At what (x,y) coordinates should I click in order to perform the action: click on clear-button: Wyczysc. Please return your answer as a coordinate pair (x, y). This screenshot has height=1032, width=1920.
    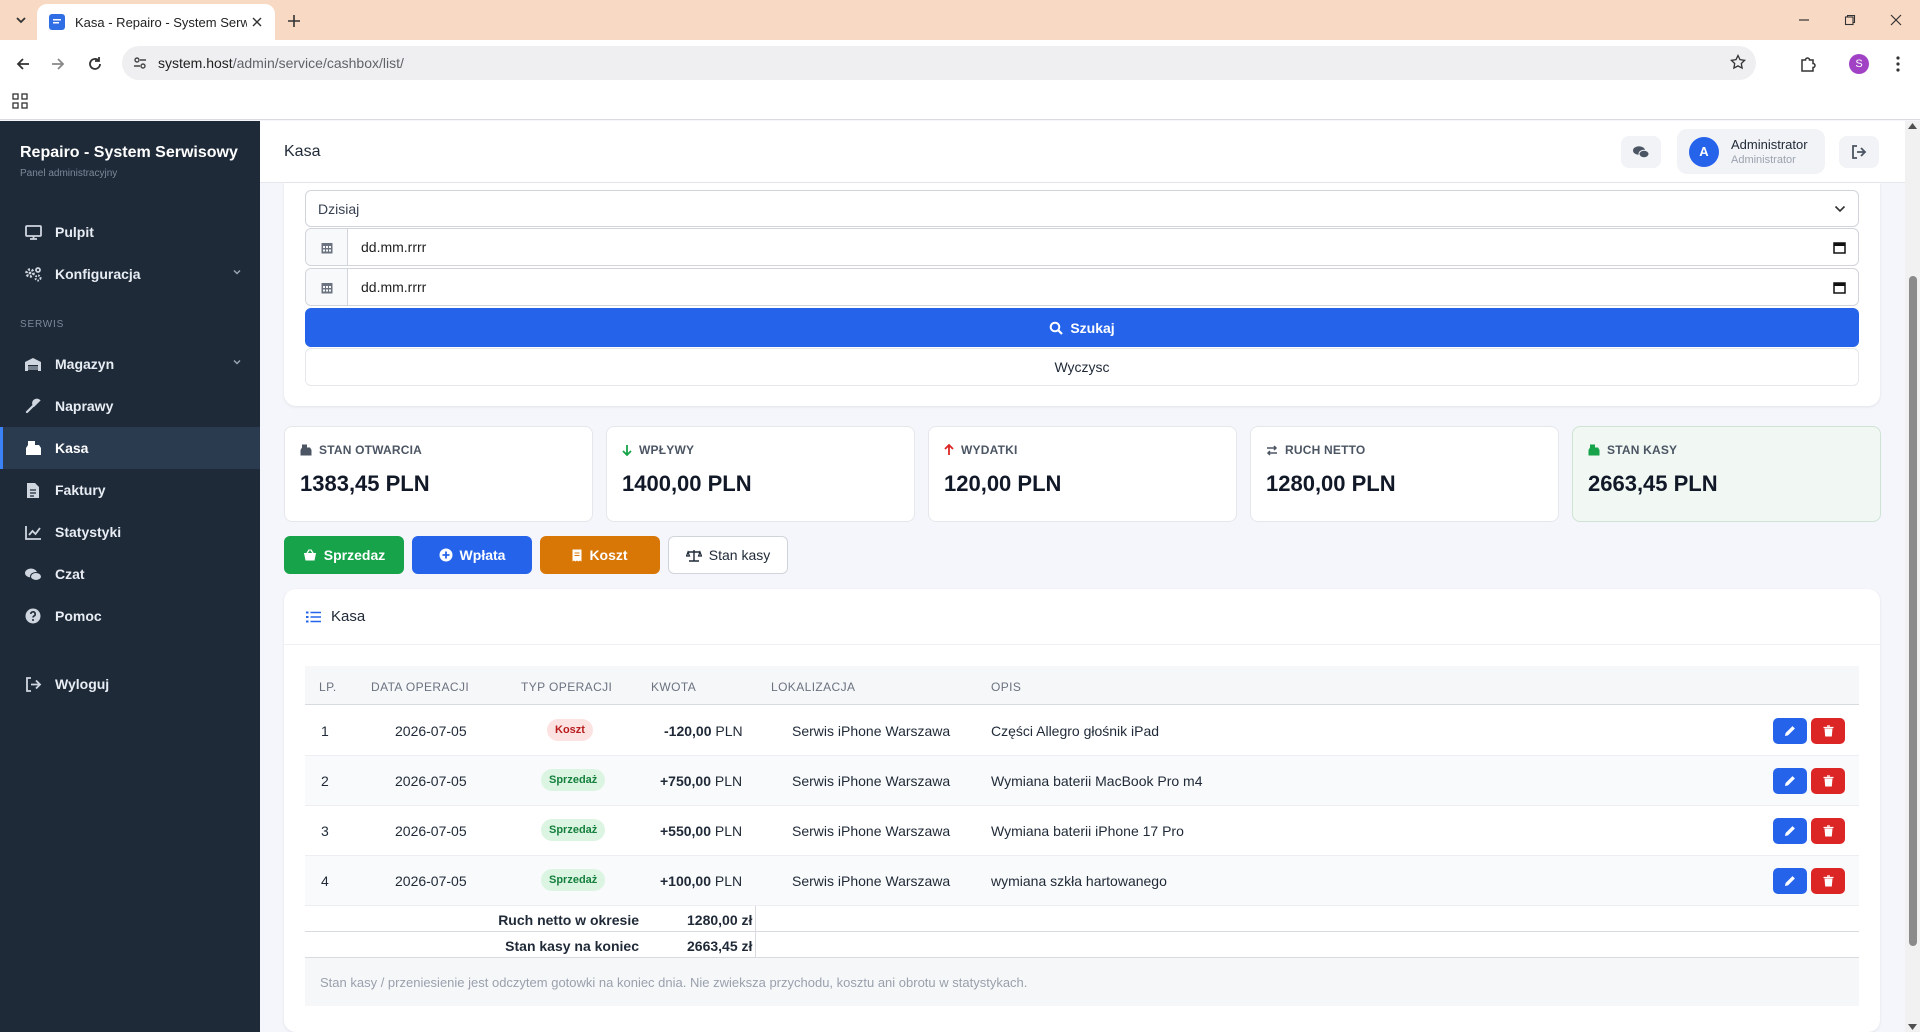
    Looking at the image, I should click on (1082, 367).